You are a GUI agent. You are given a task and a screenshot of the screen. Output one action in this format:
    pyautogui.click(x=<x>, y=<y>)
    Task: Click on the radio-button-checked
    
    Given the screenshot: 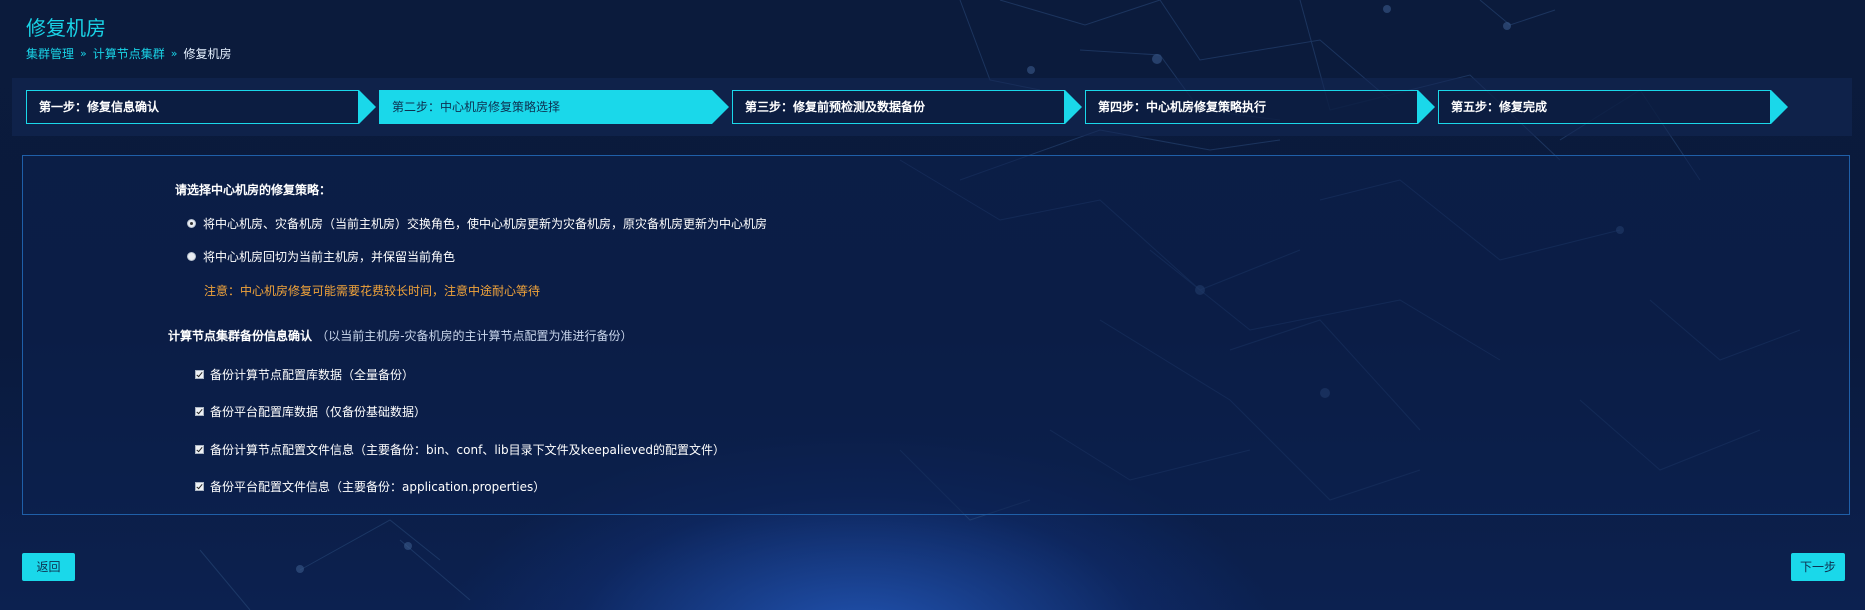 What is the action you would take?
    pyautogui.click(x=191, y=223)
    